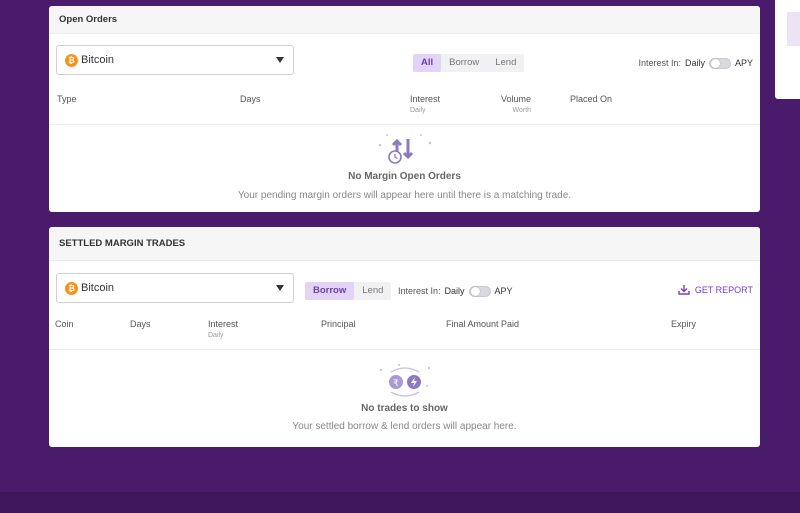 The width and height of the screenshot is (800, 513). What do you see at coordinates (404, 176) in the screenshot?
I see `orders-empty-title: No Margin Open Orders` at bounding box center [404, 176].